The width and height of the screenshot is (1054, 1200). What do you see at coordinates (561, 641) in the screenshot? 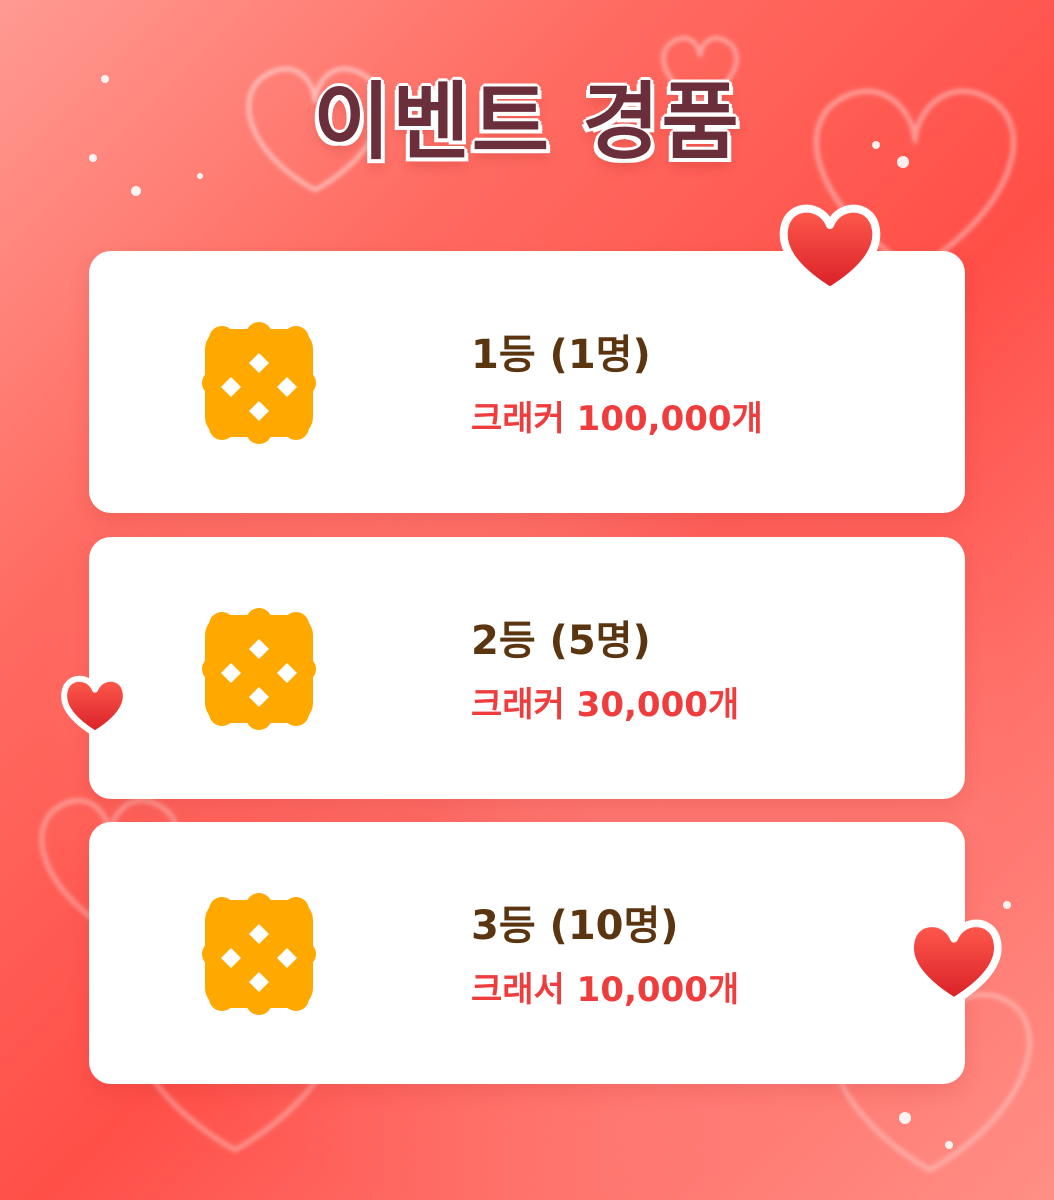
I see `prize-rank-second: 2등 (5명)` at bounding box center [561, 641].